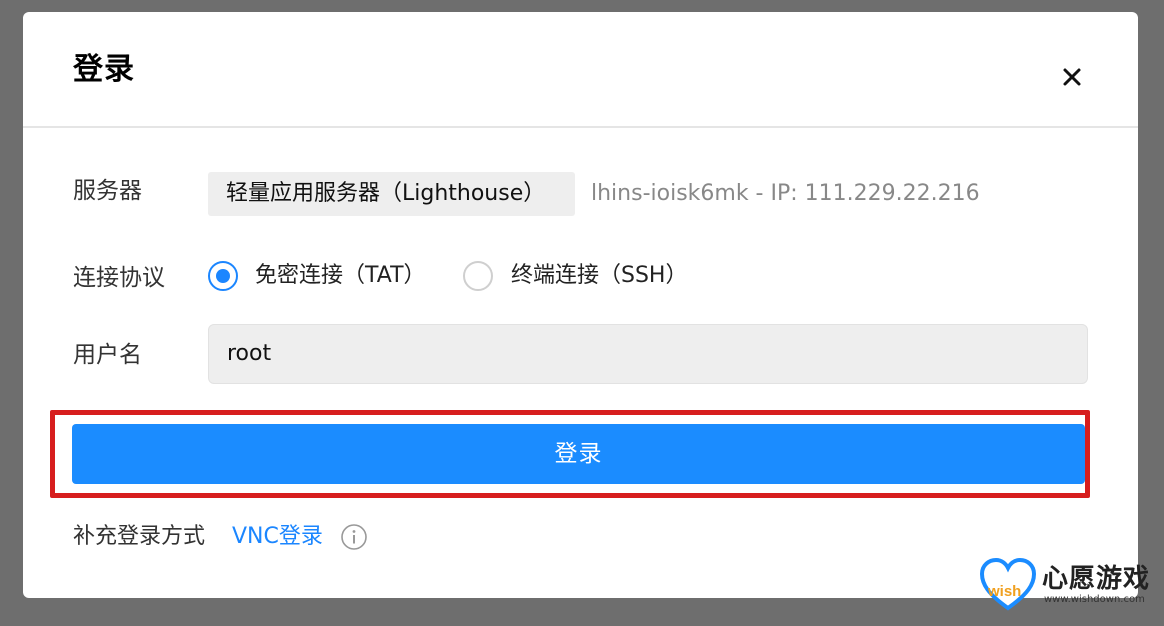 This screenshot has height=626, width=1164. What do you see at coordinates (1096, 579) in the screenshot?
I see `watermark-brand: 心愿游戏` at bounding box center [1096, 579].